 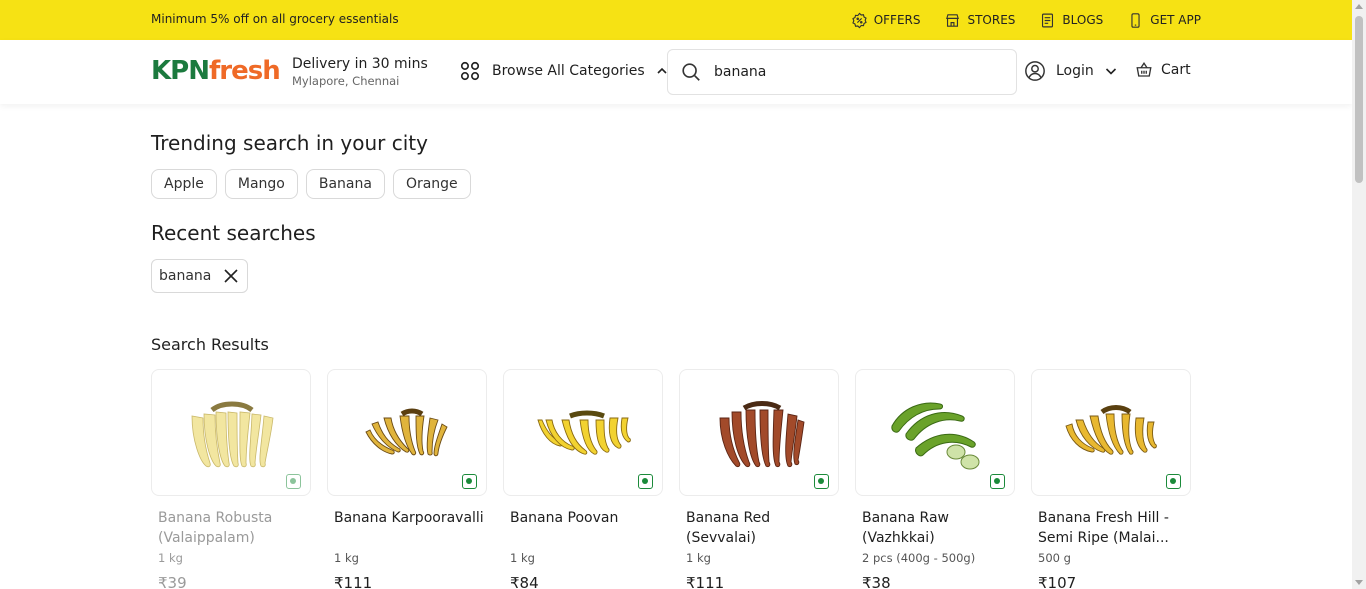 What do you see at coordinates (275, 19) in the screenshot?
I see `promo-text: Minimum 5% off on all grocery essentials` at bounding box center [275, 19].